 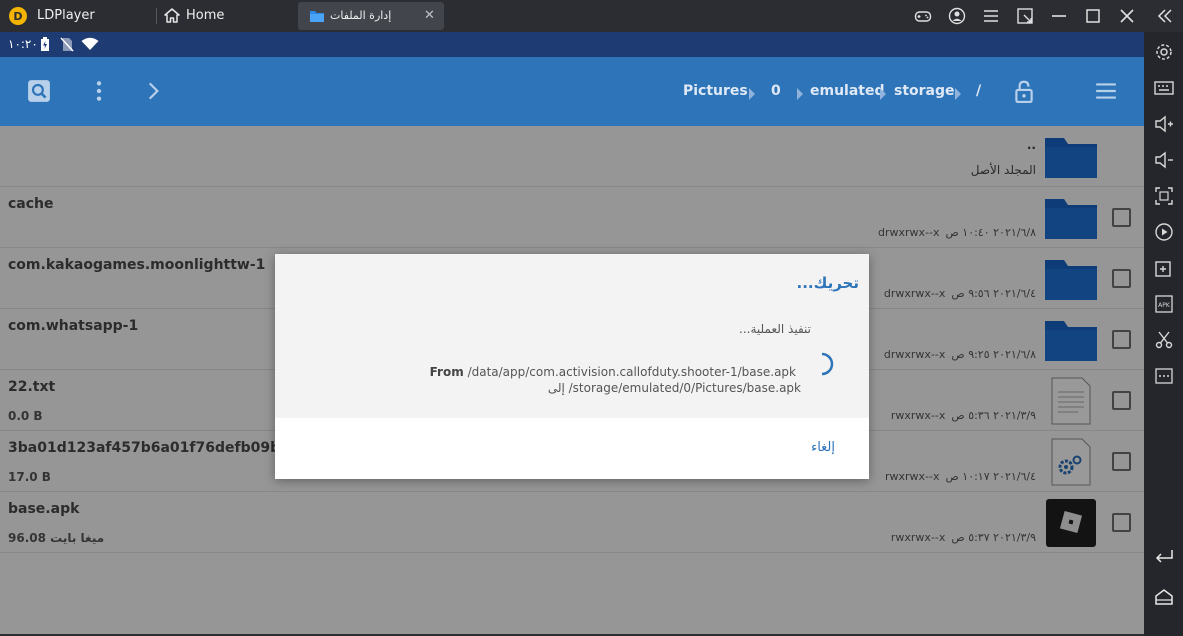 I want to click on scissors-icon, so click(x=1164, y=340).